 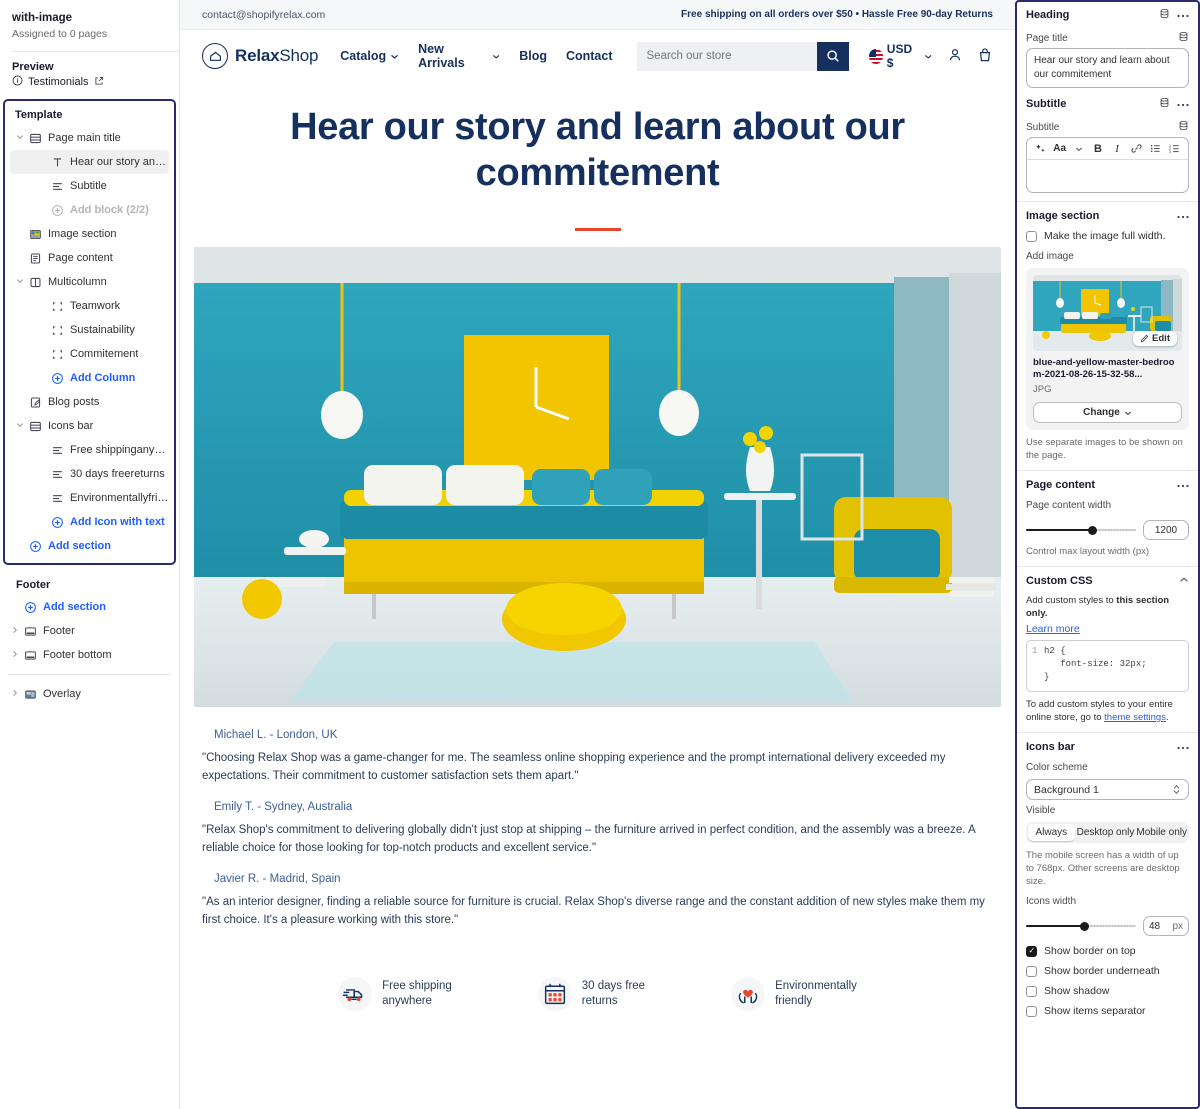 I want to click on italic-icon: I, so click(x=1117, y=149).